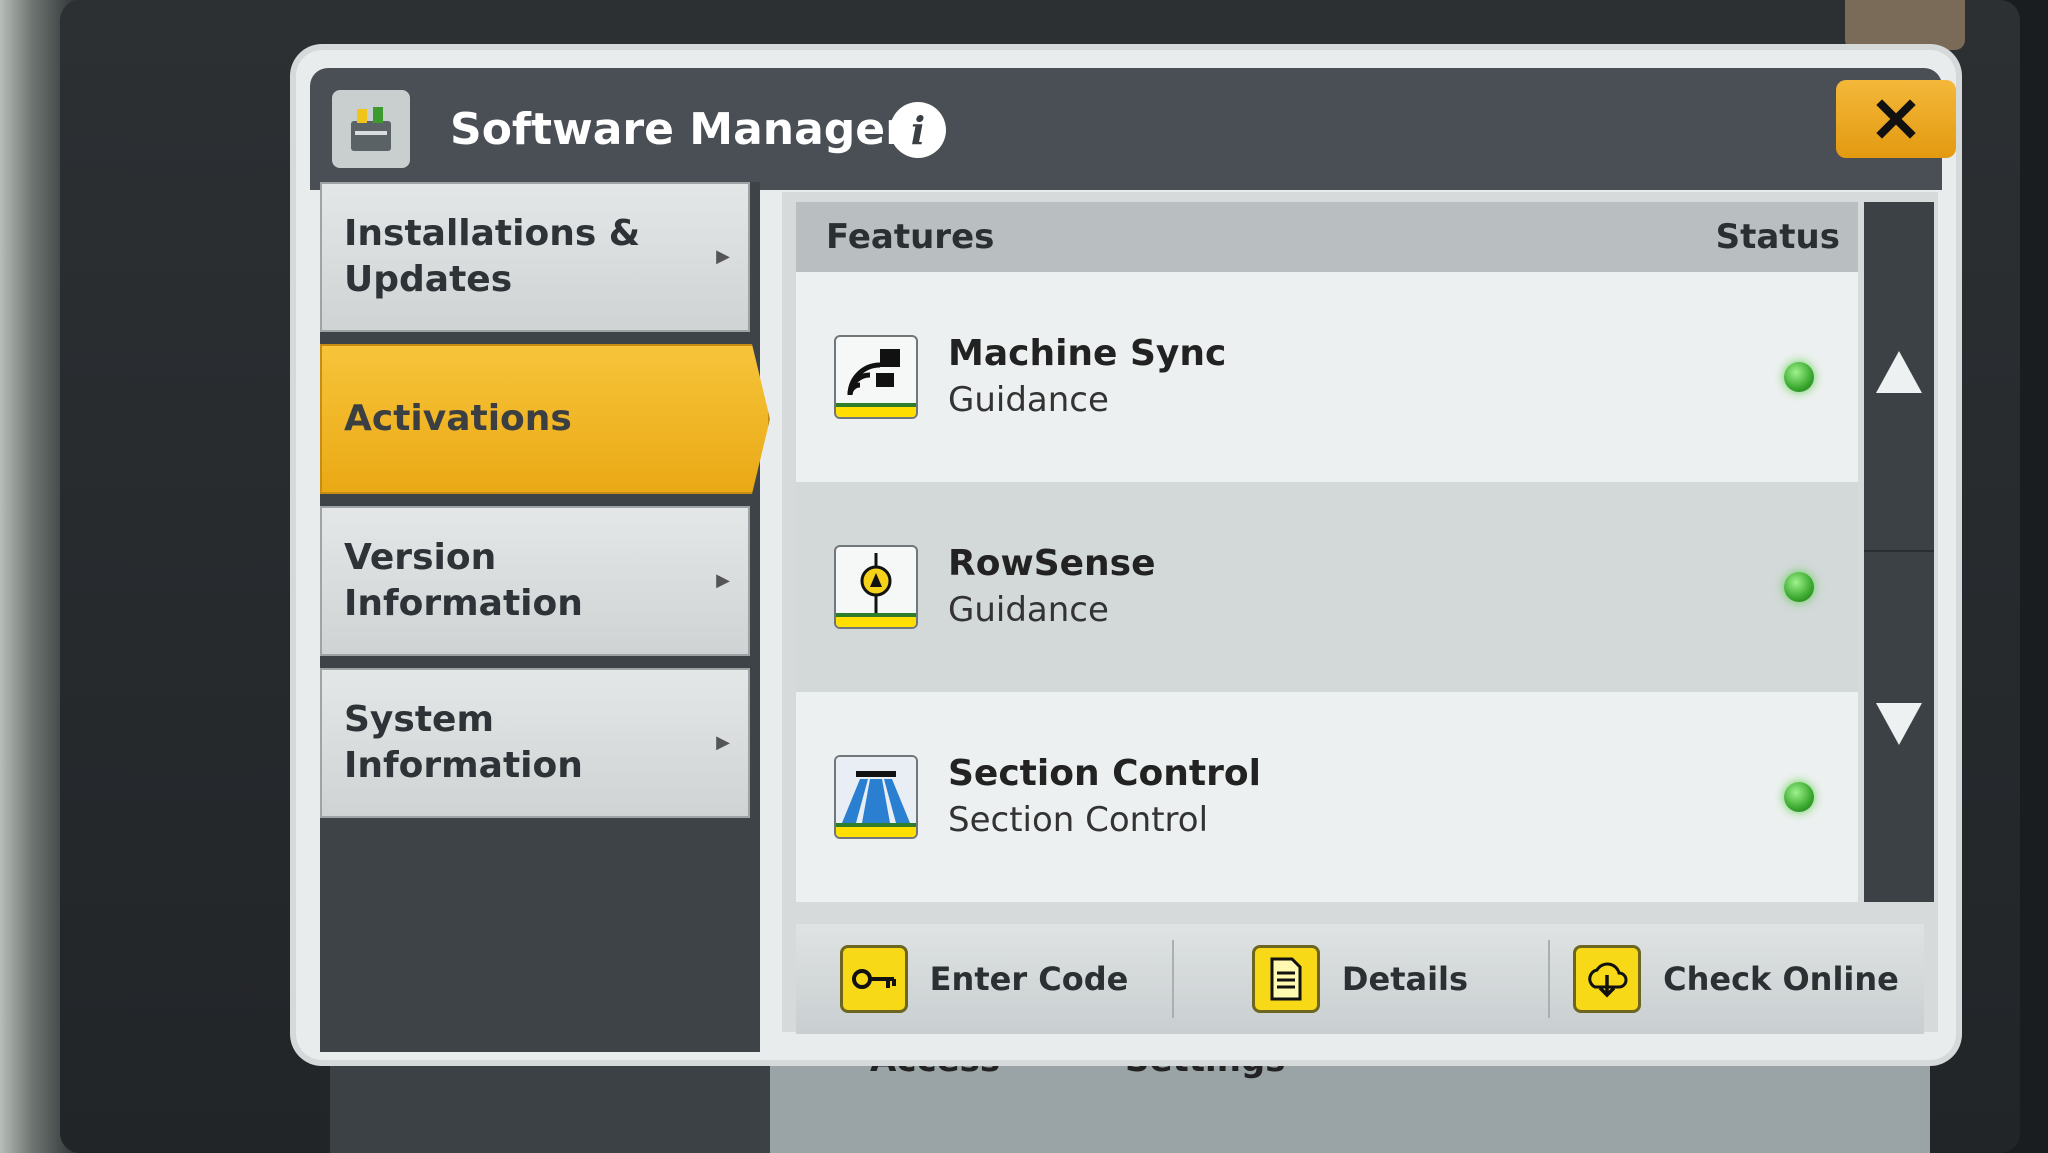 The image size is (2048, 1153). I want to click on sidebar-item-activations: Activations, so click(545, 419).